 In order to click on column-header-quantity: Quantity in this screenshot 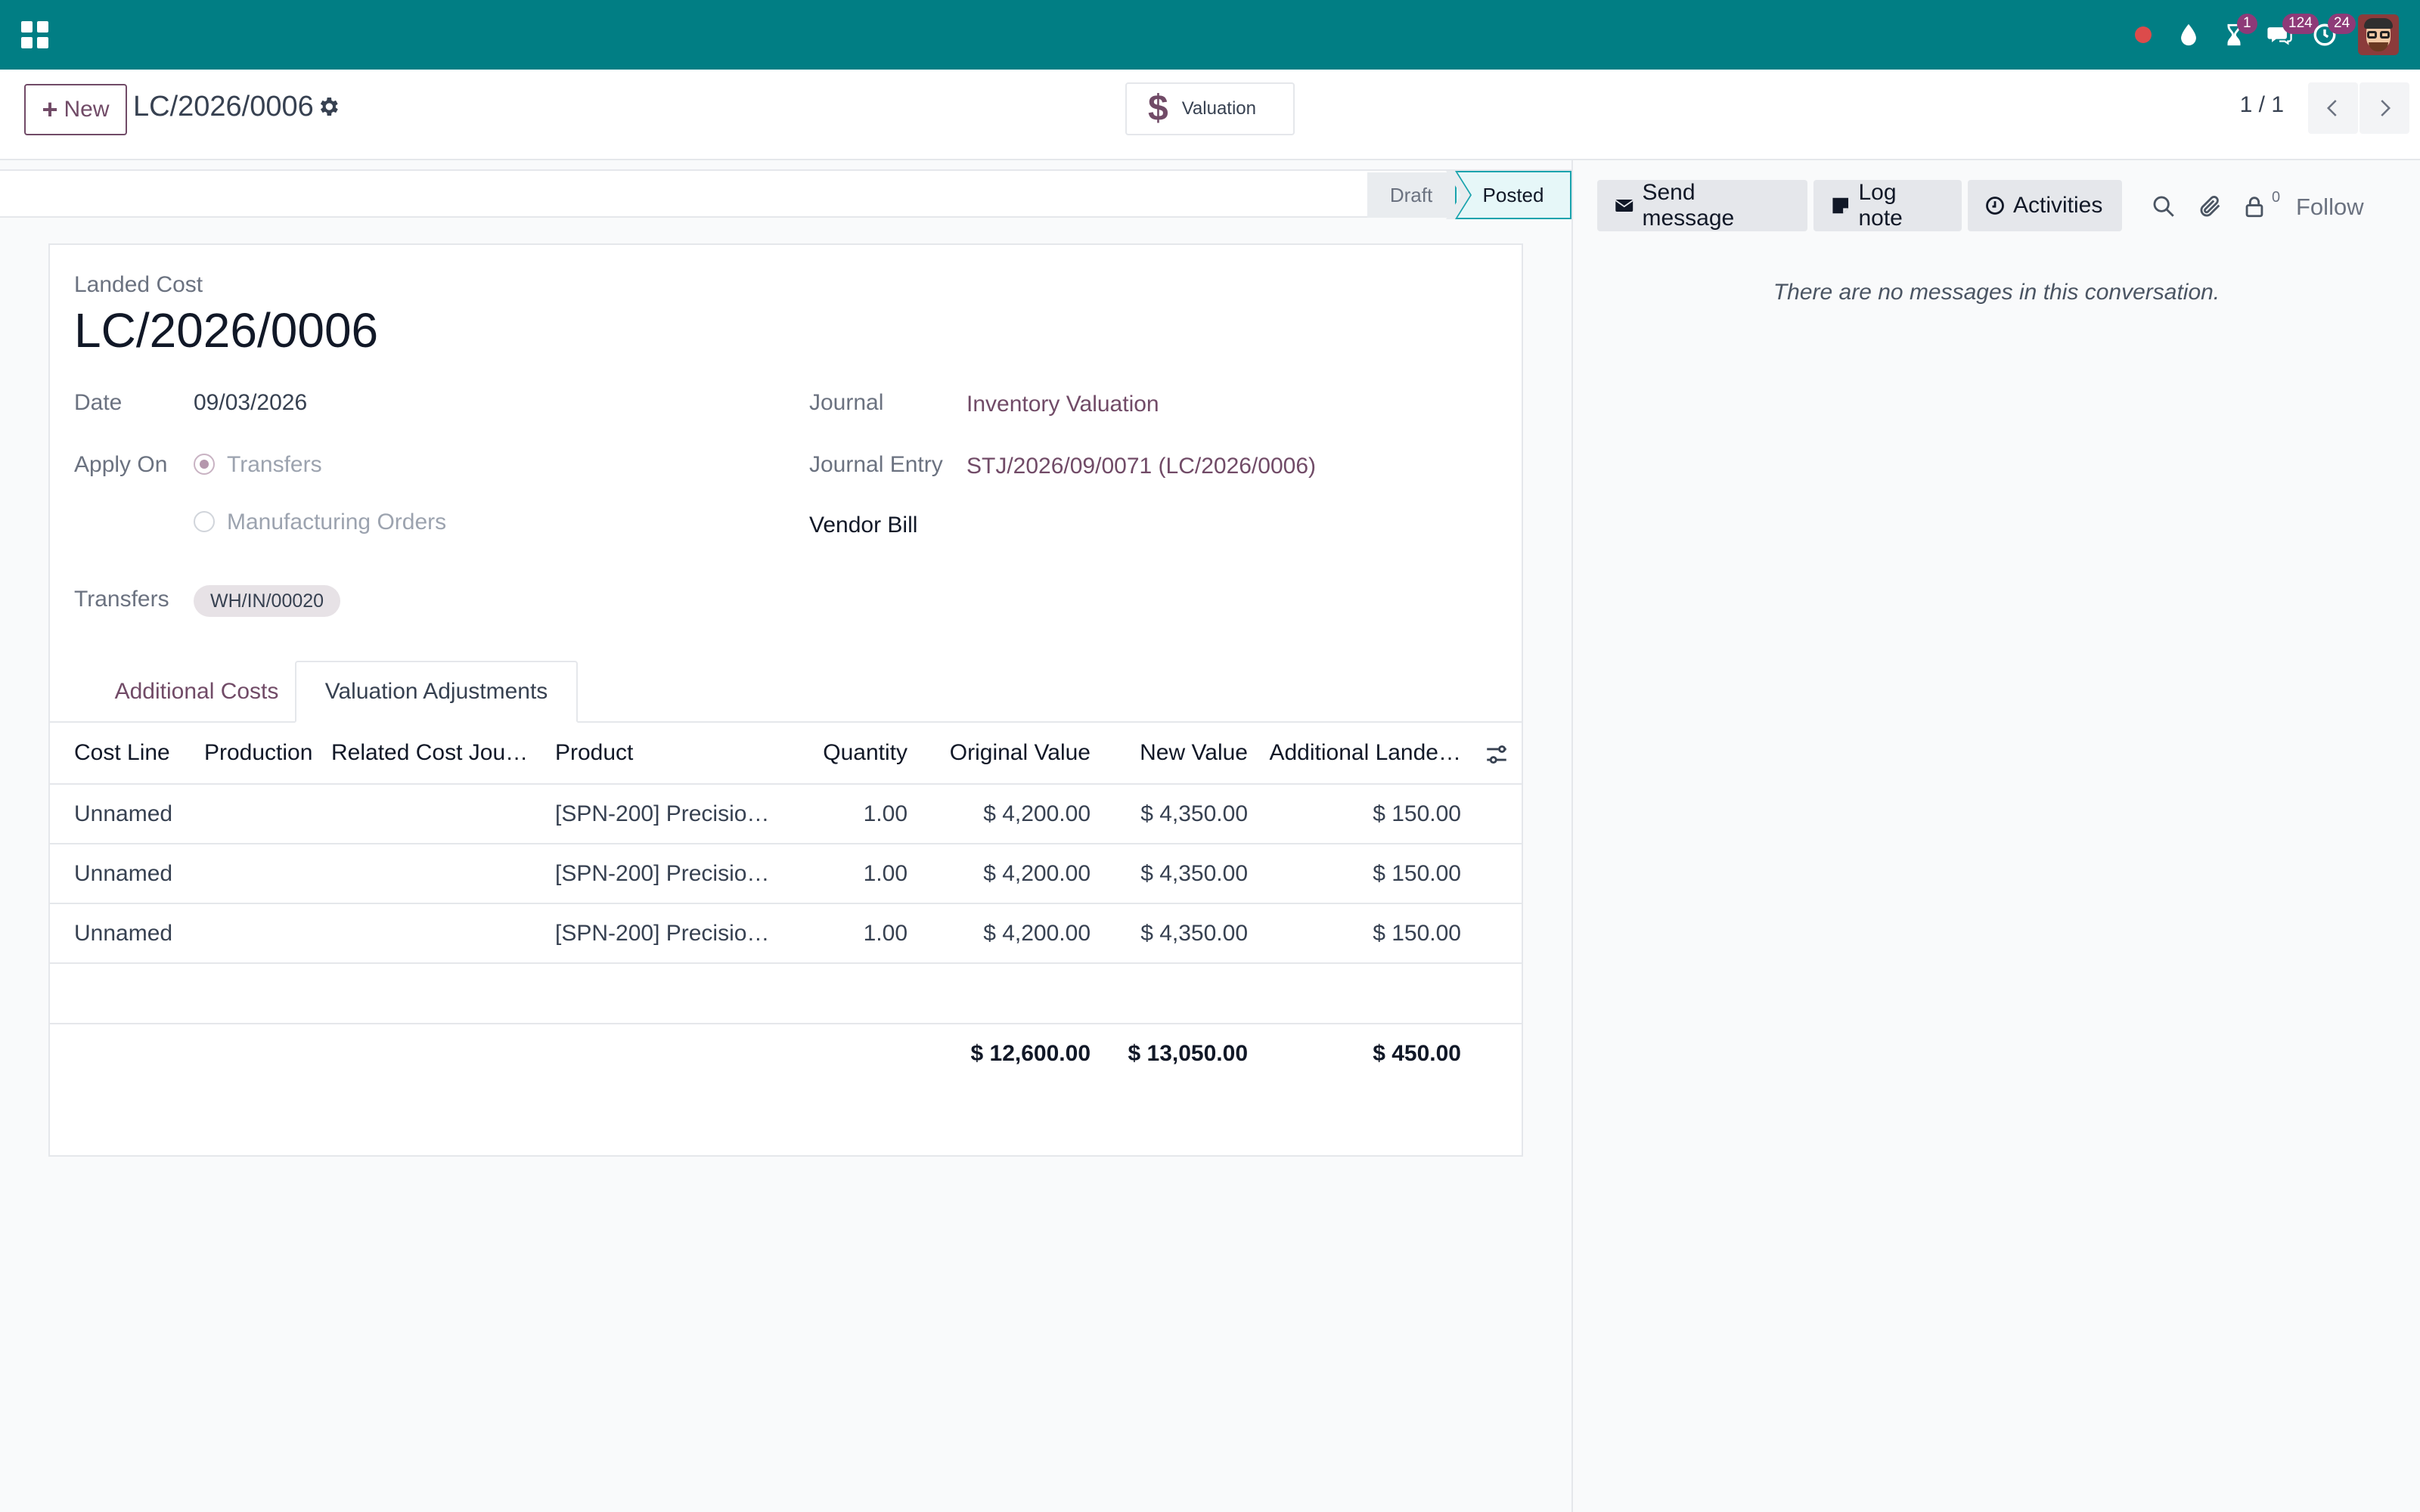, I will do `click(857, 753)`.